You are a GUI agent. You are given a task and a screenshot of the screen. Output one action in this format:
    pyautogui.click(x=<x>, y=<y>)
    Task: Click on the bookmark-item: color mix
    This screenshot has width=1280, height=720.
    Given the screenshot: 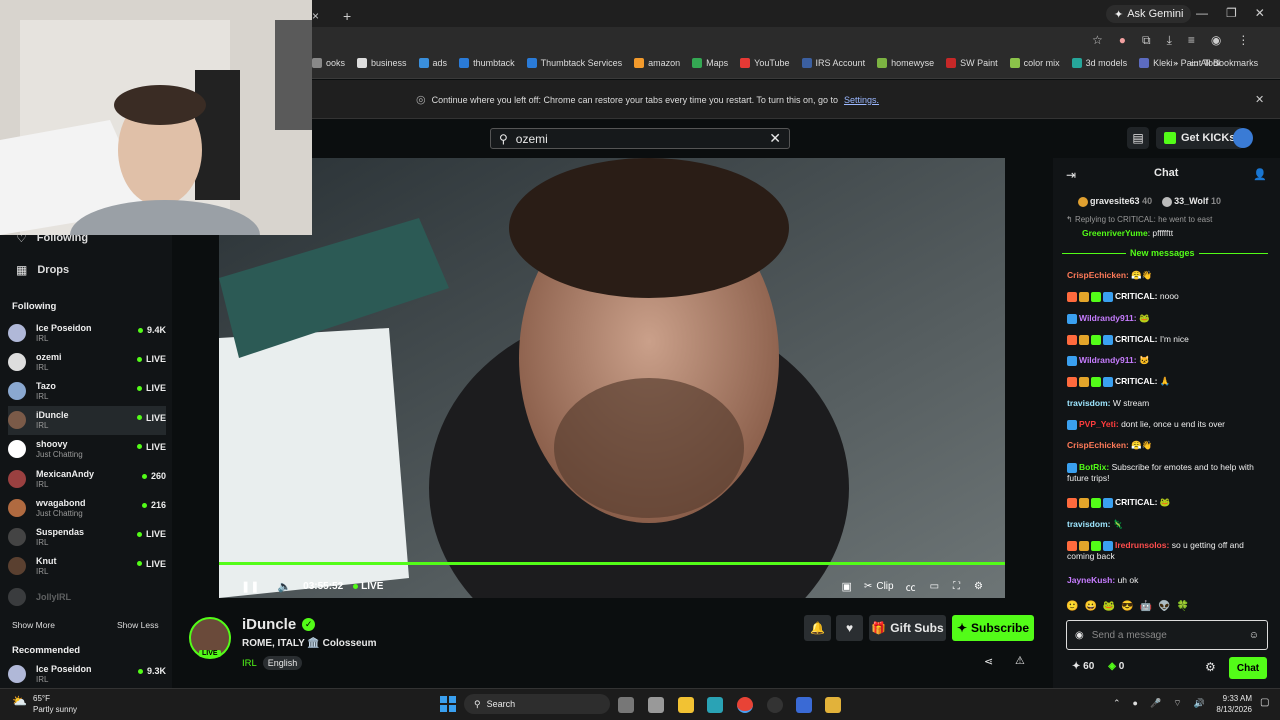 What is the action you would take?
    pyautogui.click(x=1034, y=63)
    